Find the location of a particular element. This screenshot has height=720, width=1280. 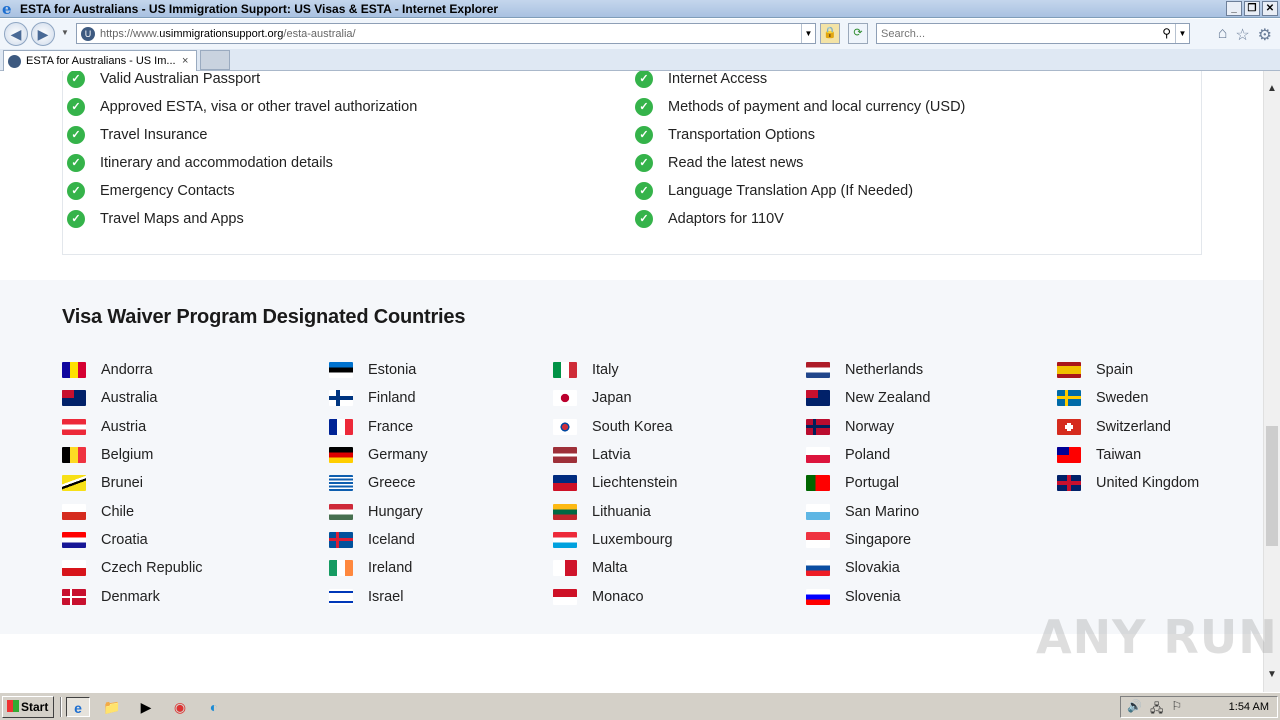

united-kingdom-flag-icon is located at coordinates (1069, 483).